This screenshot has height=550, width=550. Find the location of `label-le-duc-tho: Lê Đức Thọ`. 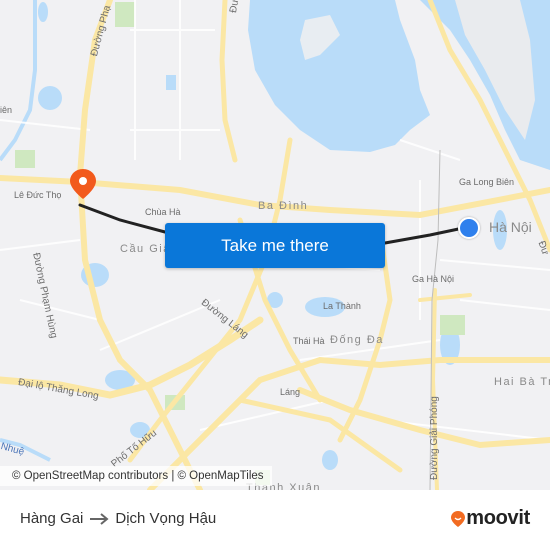

label-le-duc-tho: Lê Đức Thọ is located at coordinates (38, 195).